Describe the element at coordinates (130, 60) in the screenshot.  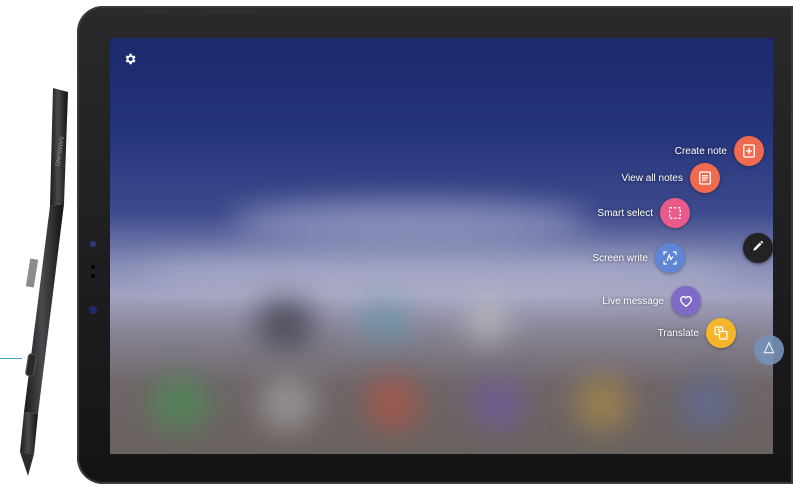
I see `gear-icon` at that location.